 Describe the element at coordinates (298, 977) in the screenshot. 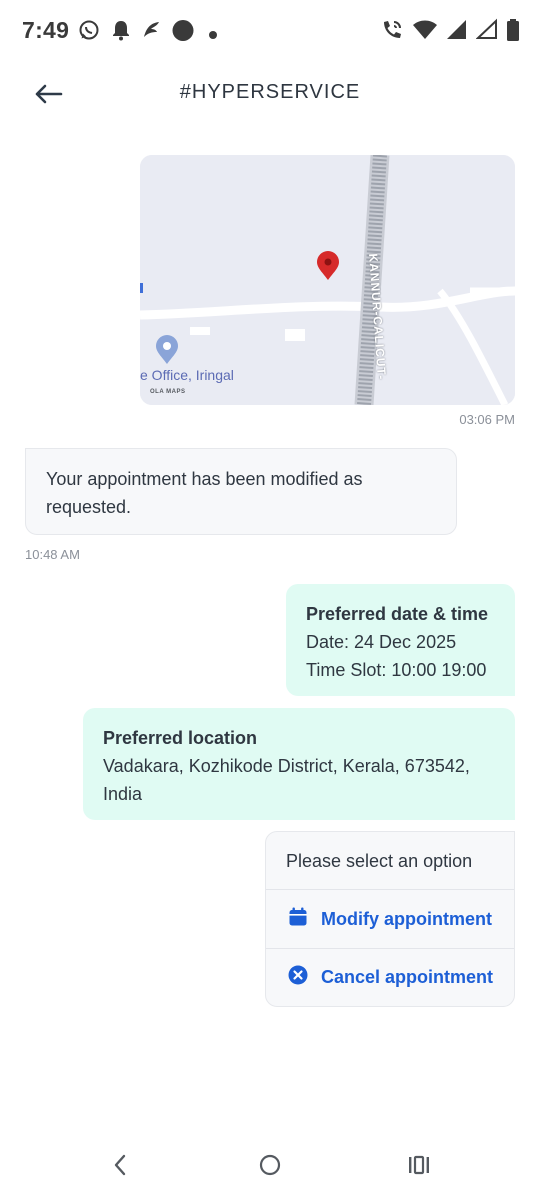

I see `cancel-circle-icon` at that location.